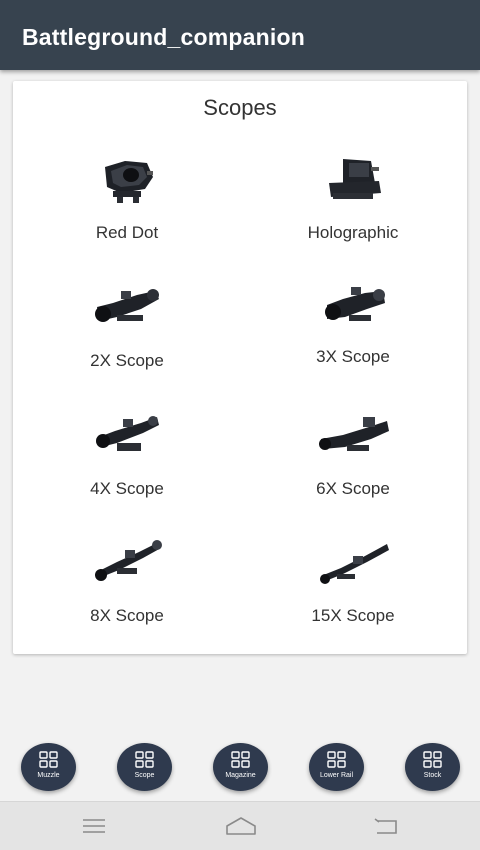 This screenshot has width=480, height=850. I want to click on tab-lower-rail: Lower Rail, so click(336, 767).